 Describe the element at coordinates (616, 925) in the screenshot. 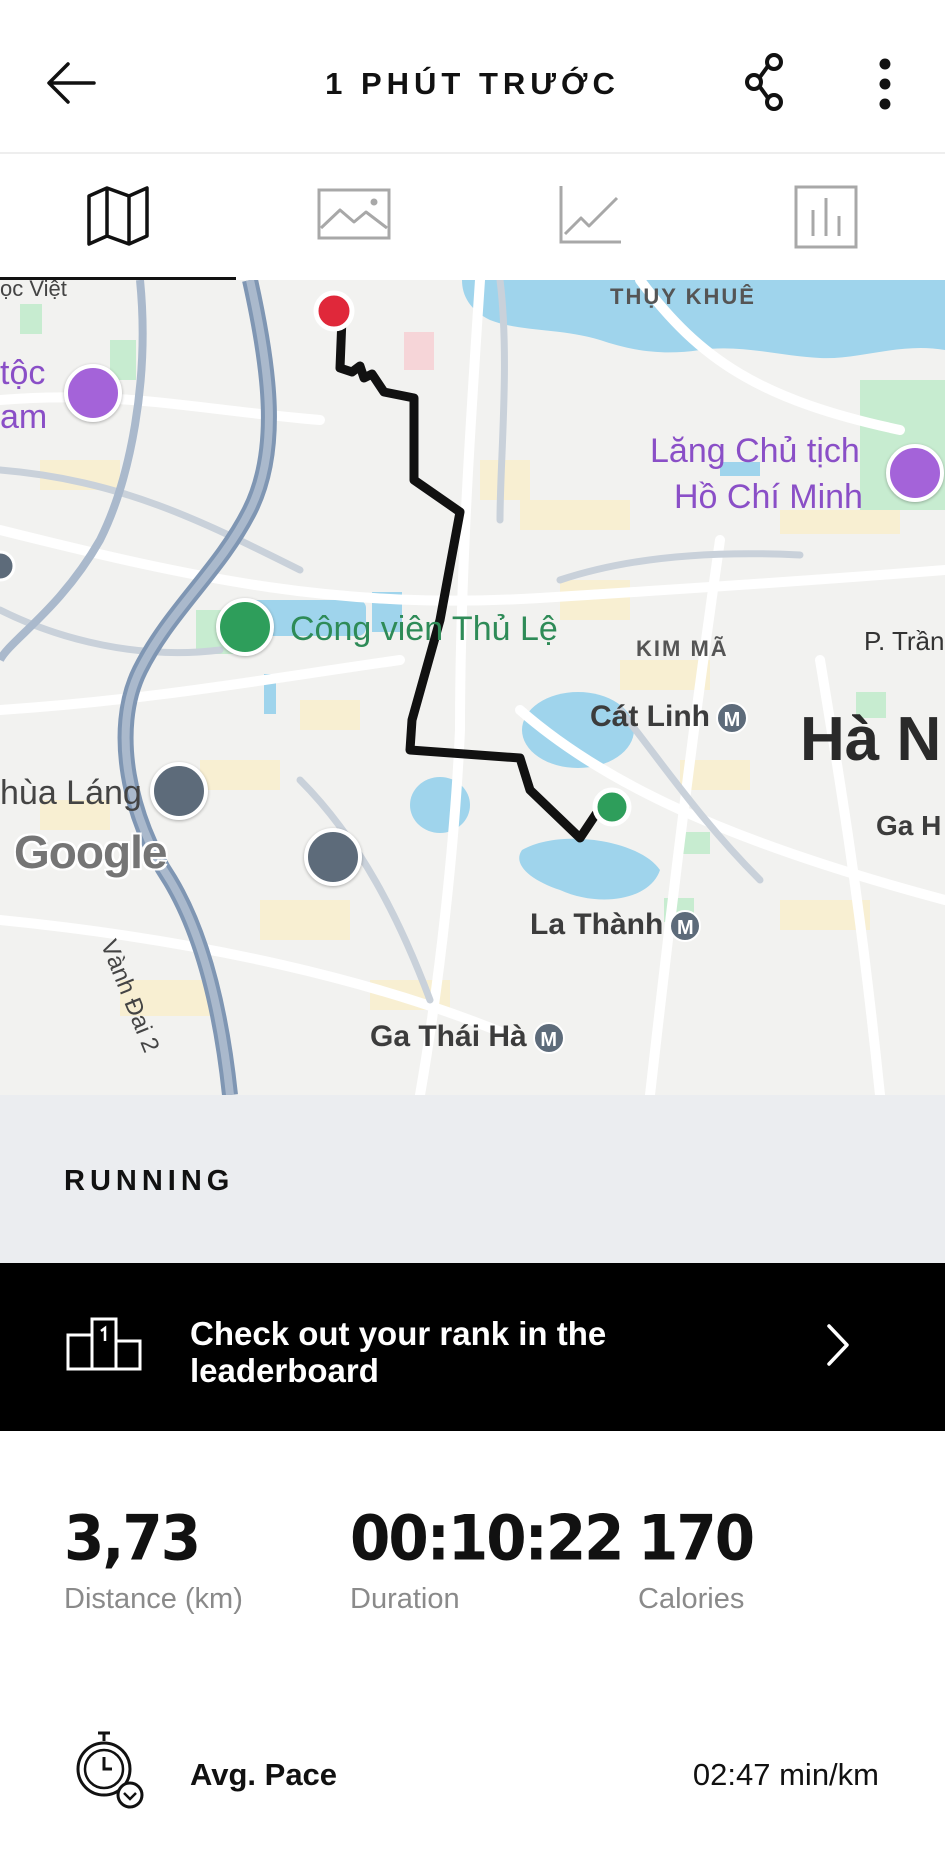

I see `map-label: La Thành M` at that location.